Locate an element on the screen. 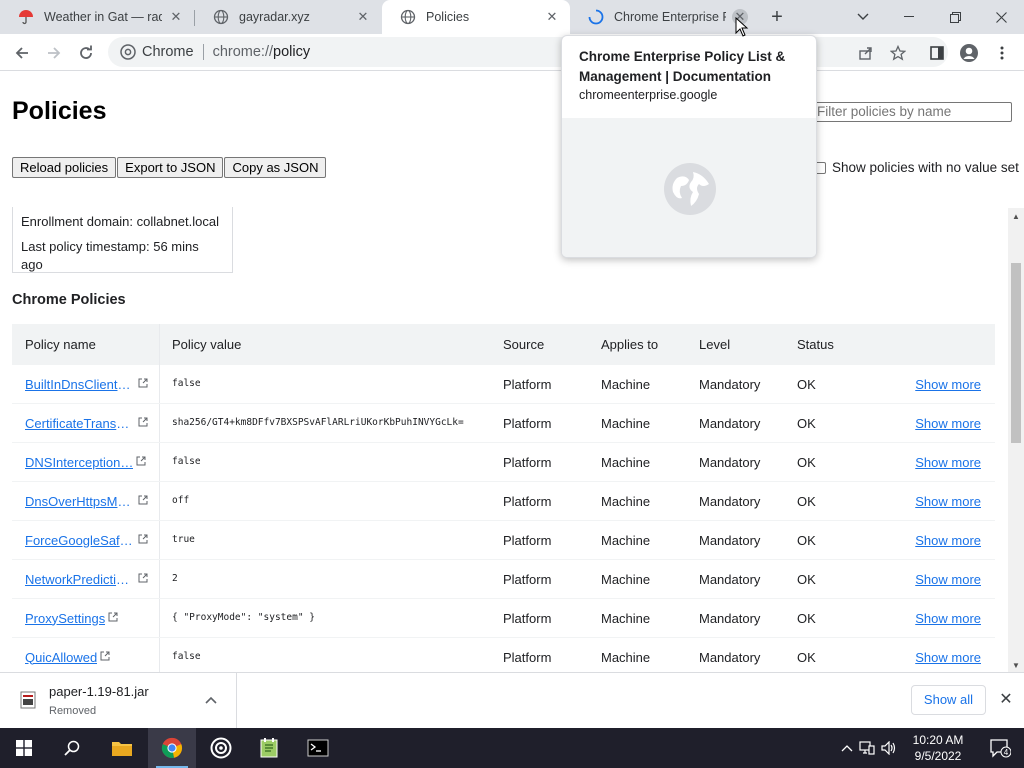  policy-name-link: ProxySettings is located at coordinates (65, 618).